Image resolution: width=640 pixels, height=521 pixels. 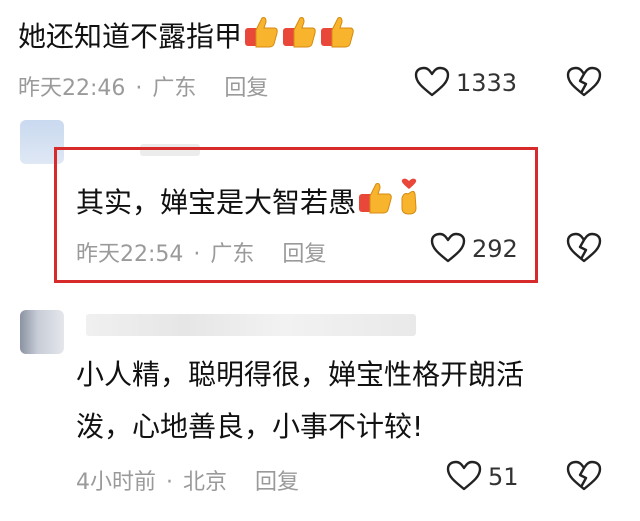 What do you see at coordinates (251, 325) in the screenshot?
I see `comment-3-username-blurred` at bounding box center [251, 325].